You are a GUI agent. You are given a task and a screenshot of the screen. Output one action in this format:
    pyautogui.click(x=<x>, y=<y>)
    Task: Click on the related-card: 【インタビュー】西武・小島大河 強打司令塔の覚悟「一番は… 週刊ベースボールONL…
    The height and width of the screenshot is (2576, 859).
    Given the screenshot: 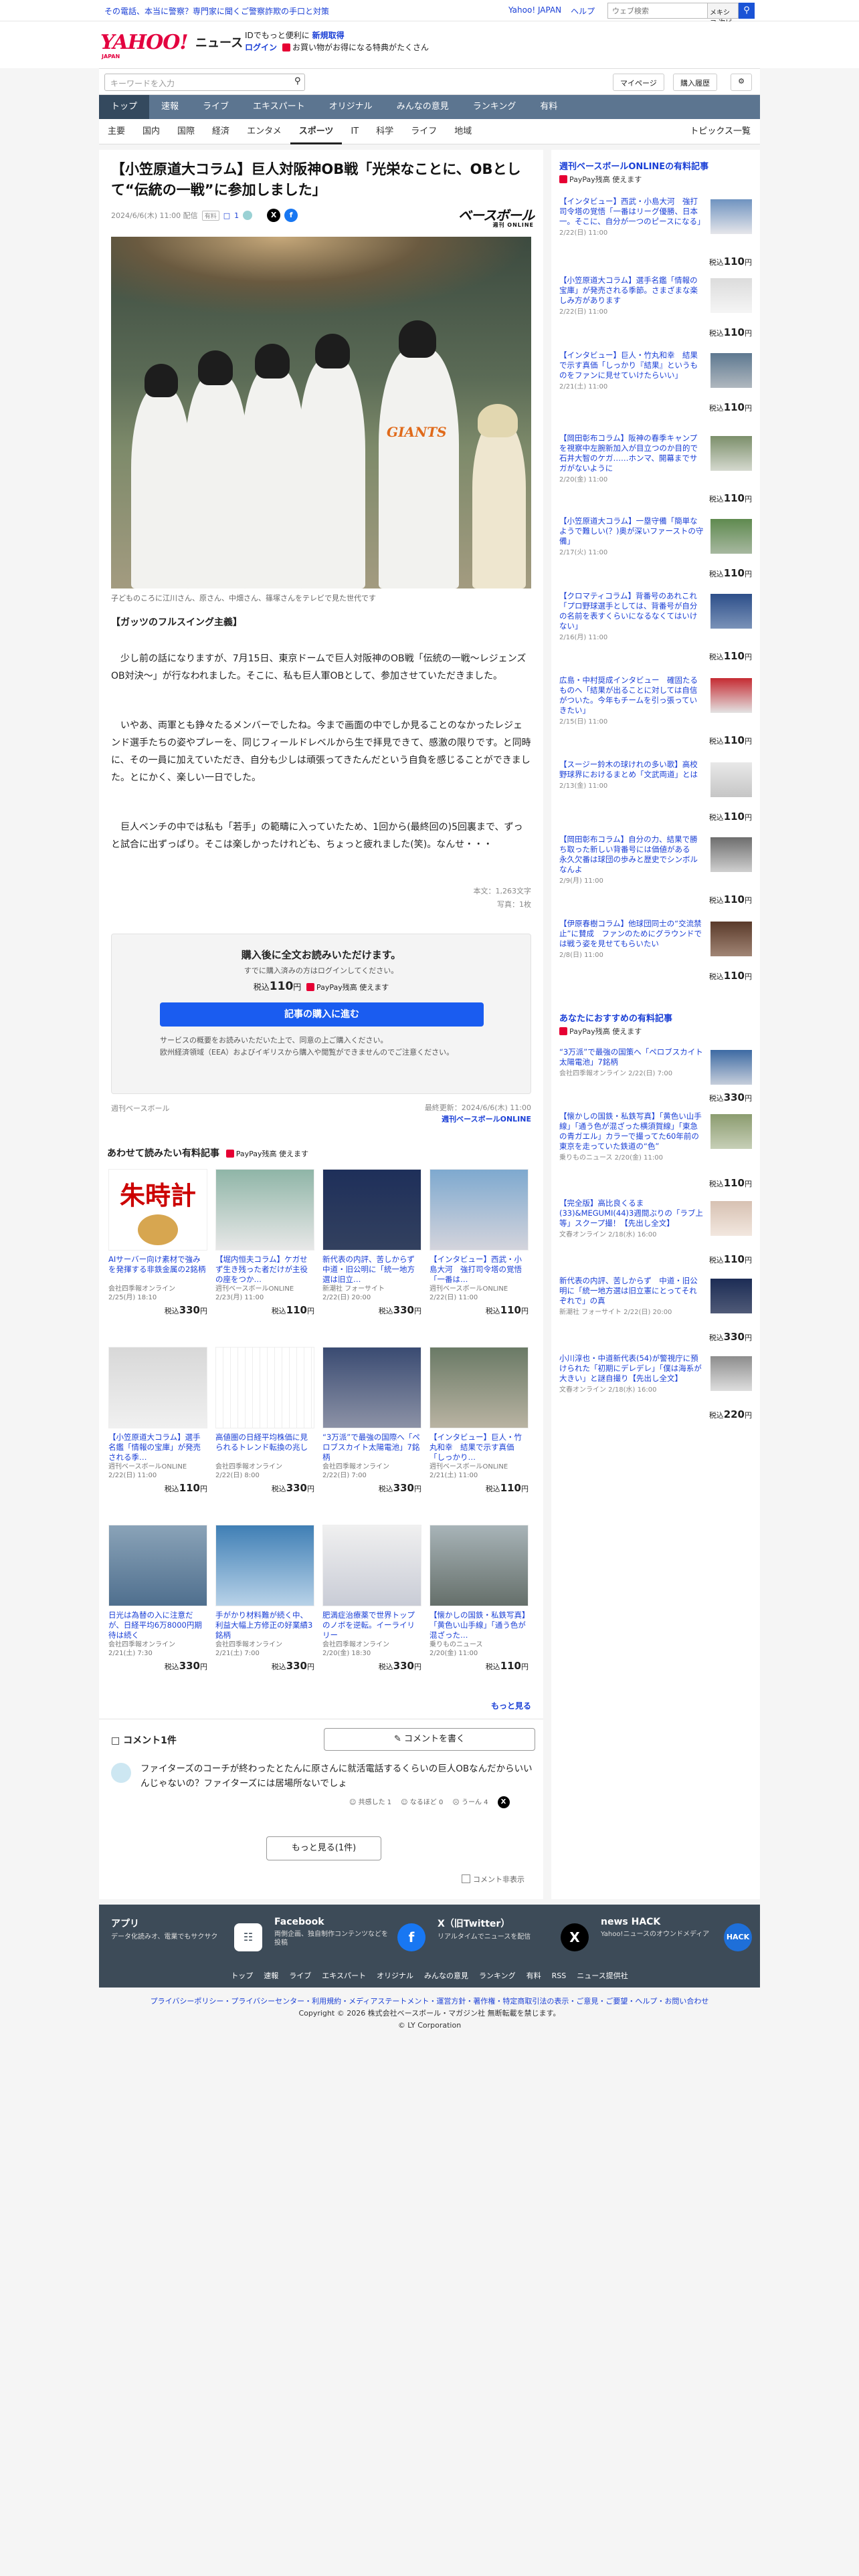 What is the action you would take?
    pyautogui.click(x=480, y=1242)
    